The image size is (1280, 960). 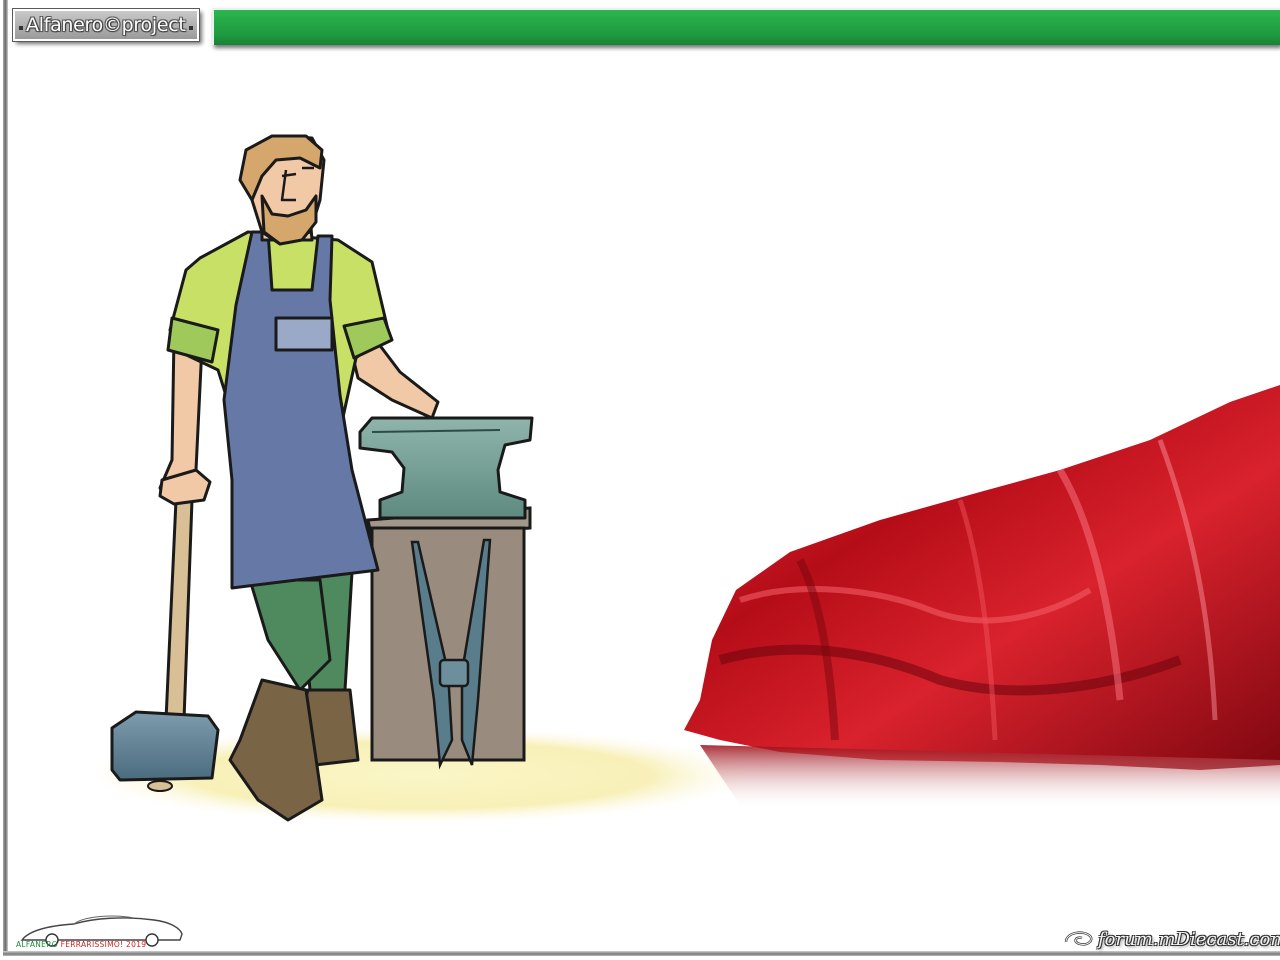 What do you see at coordinates (449, 638) in the screenshot?
I see `work-block` at bounding box center [449, 638].